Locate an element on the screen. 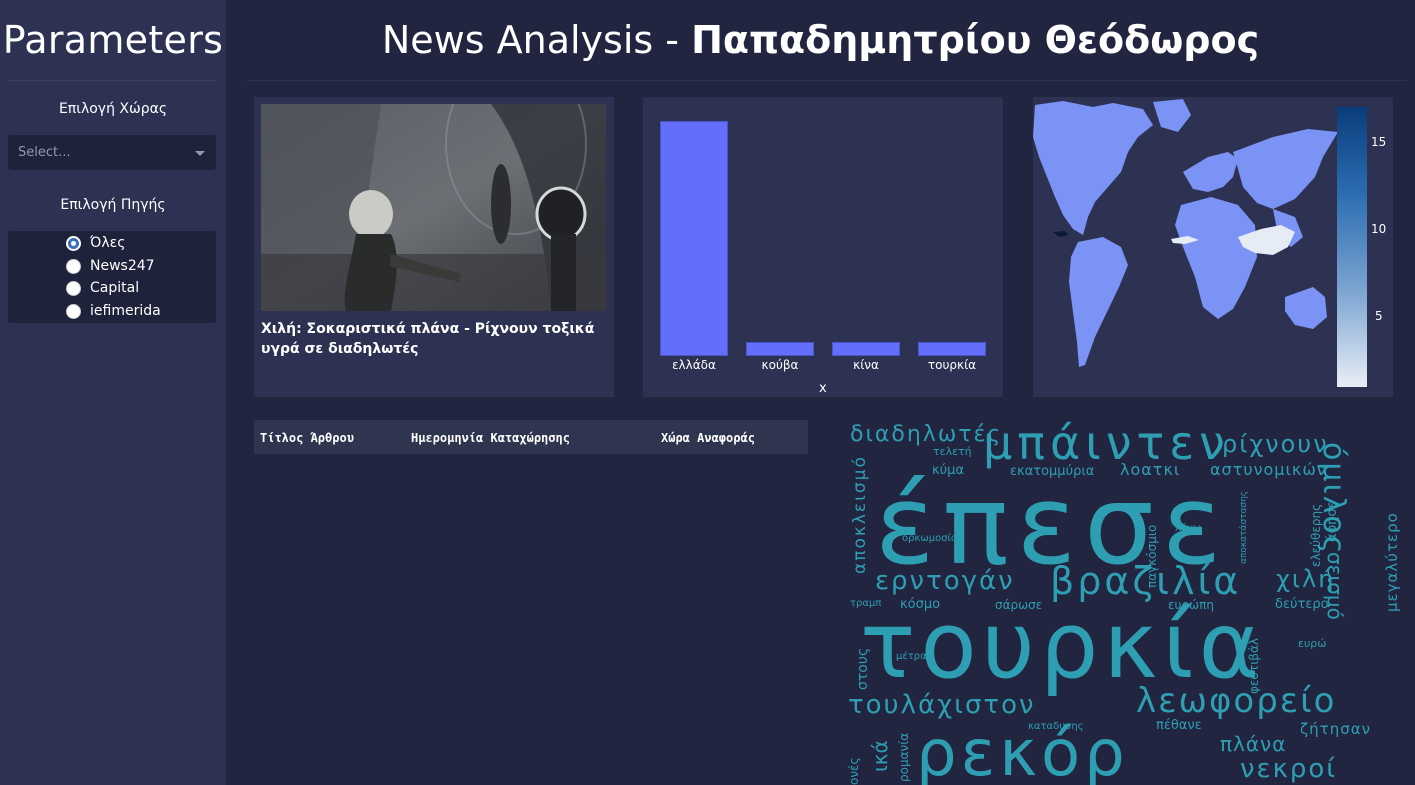 The width and height of the screenshot is (1415, 785). map-card: 15 10 5 is located at coordinates (1213, 247).